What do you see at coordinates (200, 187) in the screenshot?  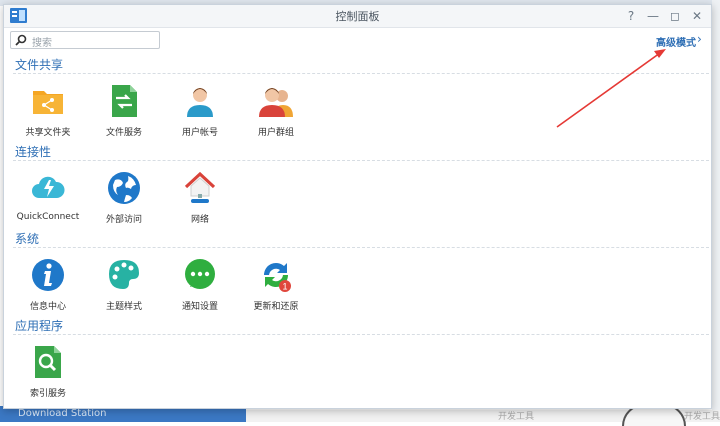 I see `network-icon` at bounding box center [200, 187].